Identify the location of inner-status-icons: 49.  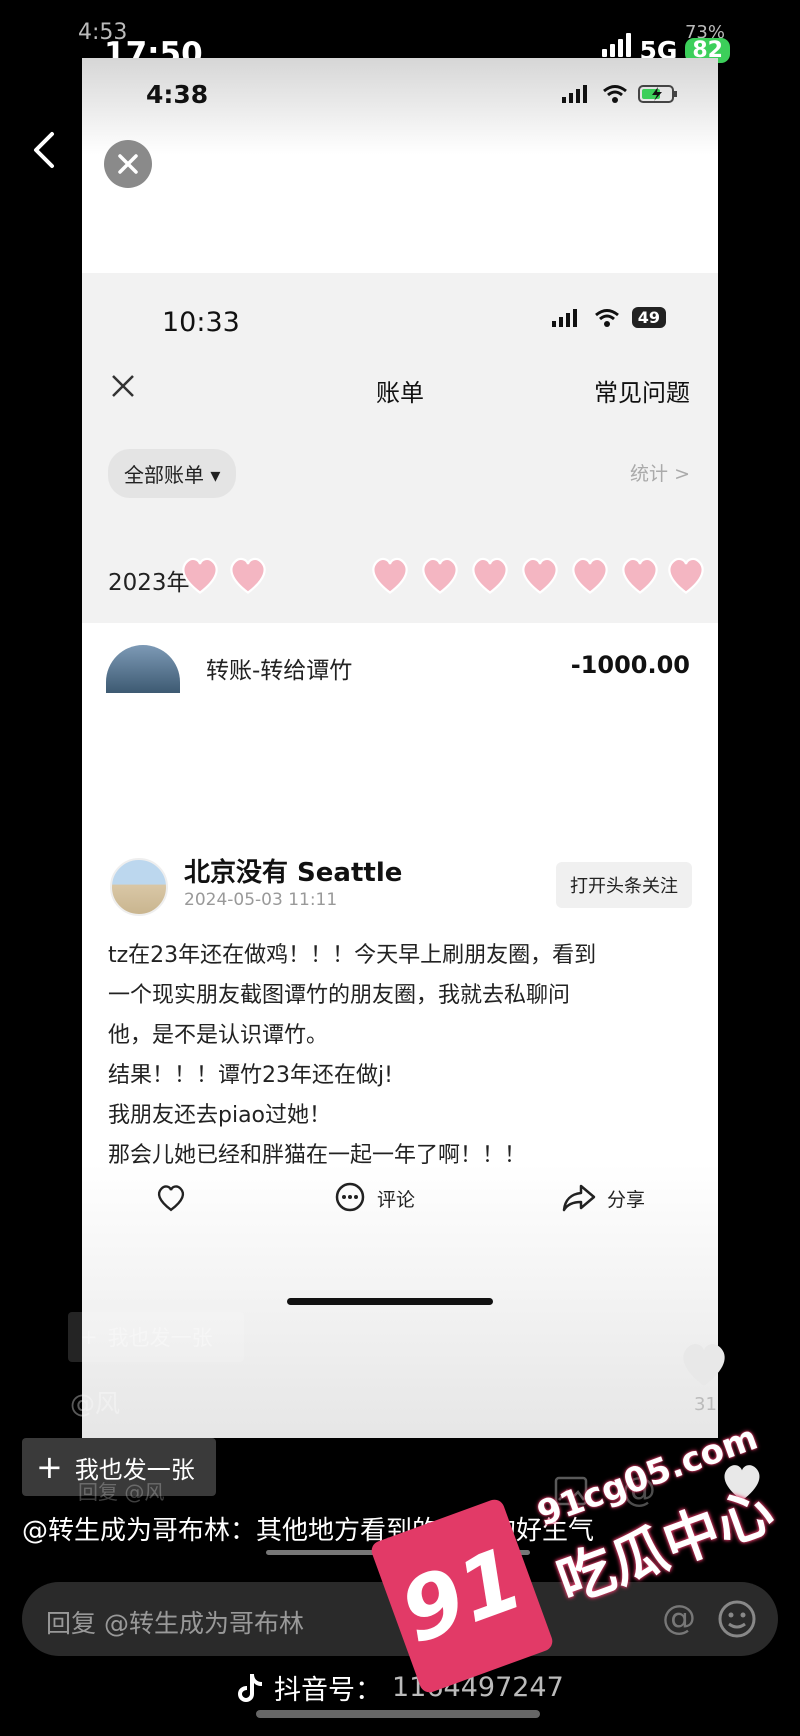
(608, 317).